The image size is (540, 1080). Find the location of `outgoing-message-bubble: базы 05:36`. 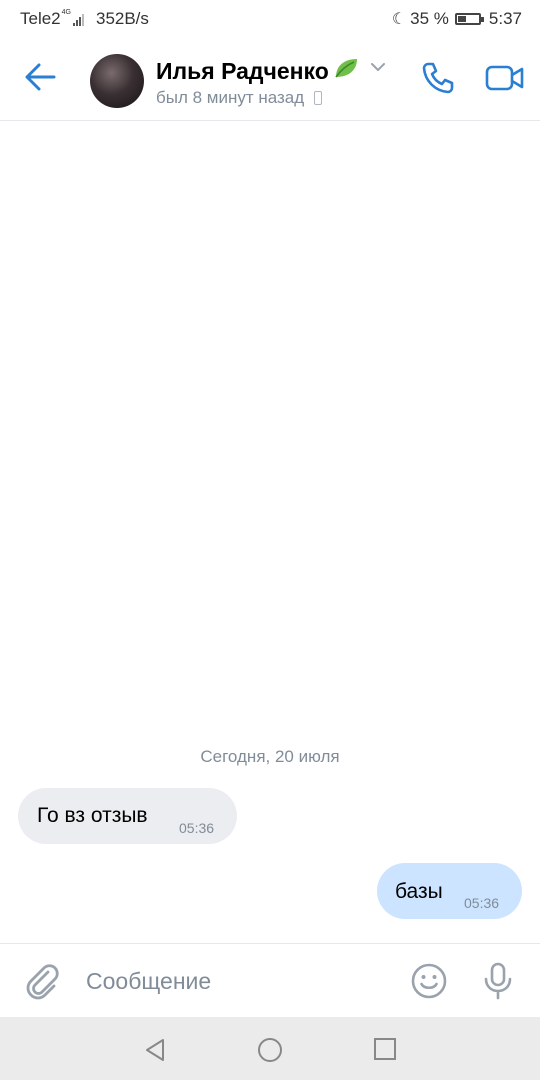

outgoing-message-bubble: базы 05:36 is located at coordinates (449, 891).